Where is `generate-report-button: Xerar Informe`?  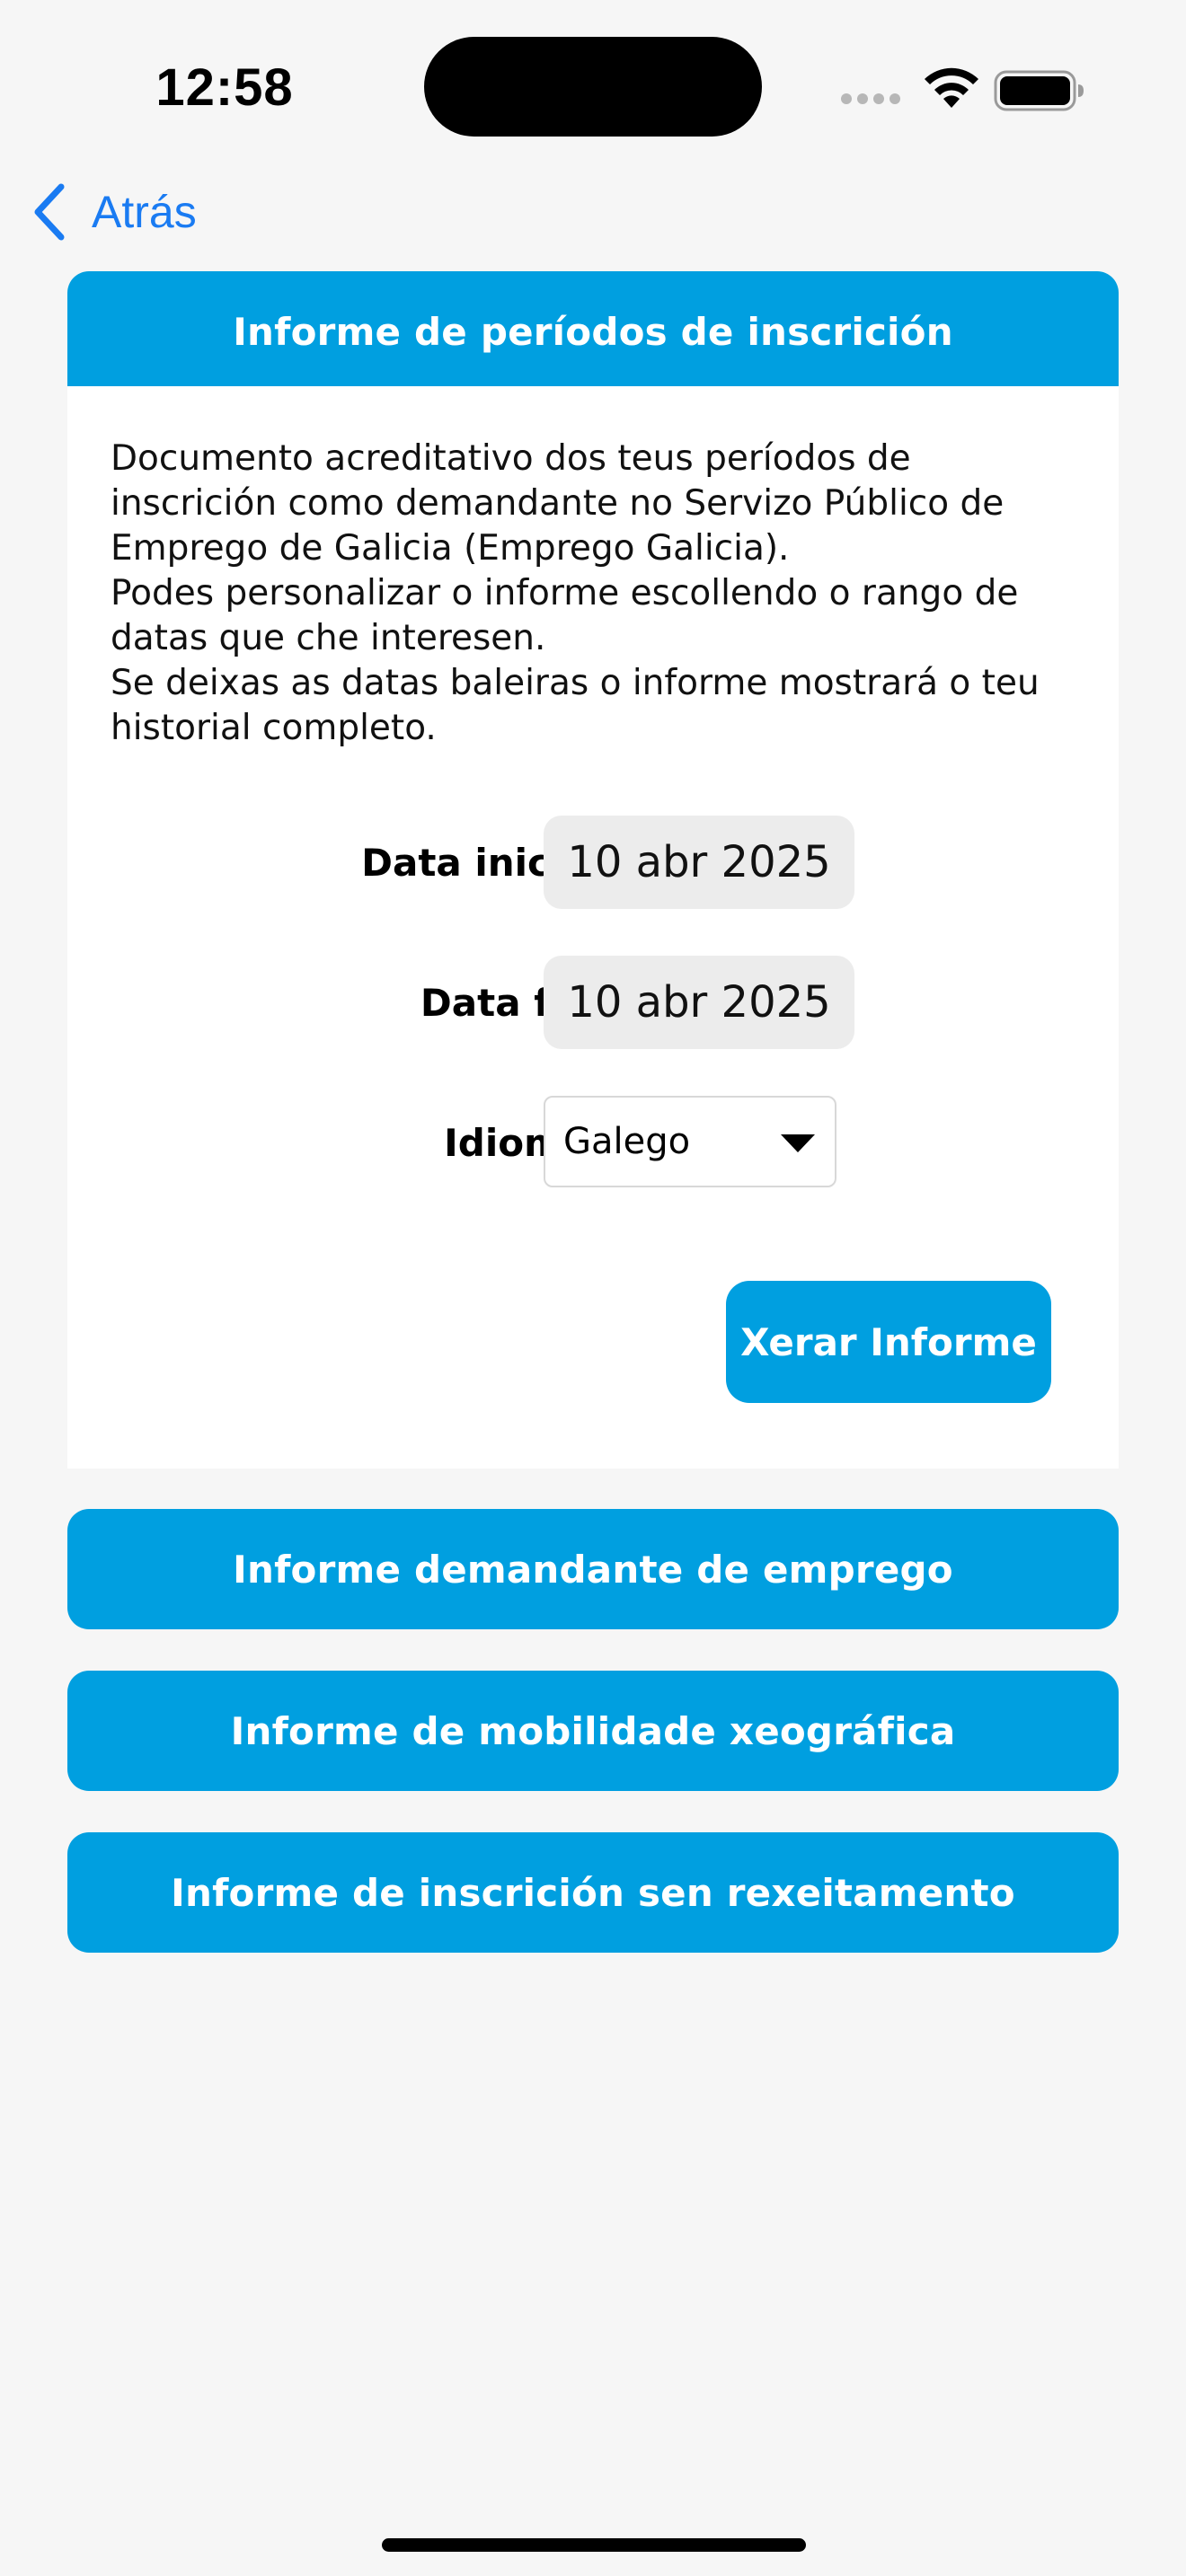
generate-report-button: Xerar Informe is located at coordinates (888, 1342).